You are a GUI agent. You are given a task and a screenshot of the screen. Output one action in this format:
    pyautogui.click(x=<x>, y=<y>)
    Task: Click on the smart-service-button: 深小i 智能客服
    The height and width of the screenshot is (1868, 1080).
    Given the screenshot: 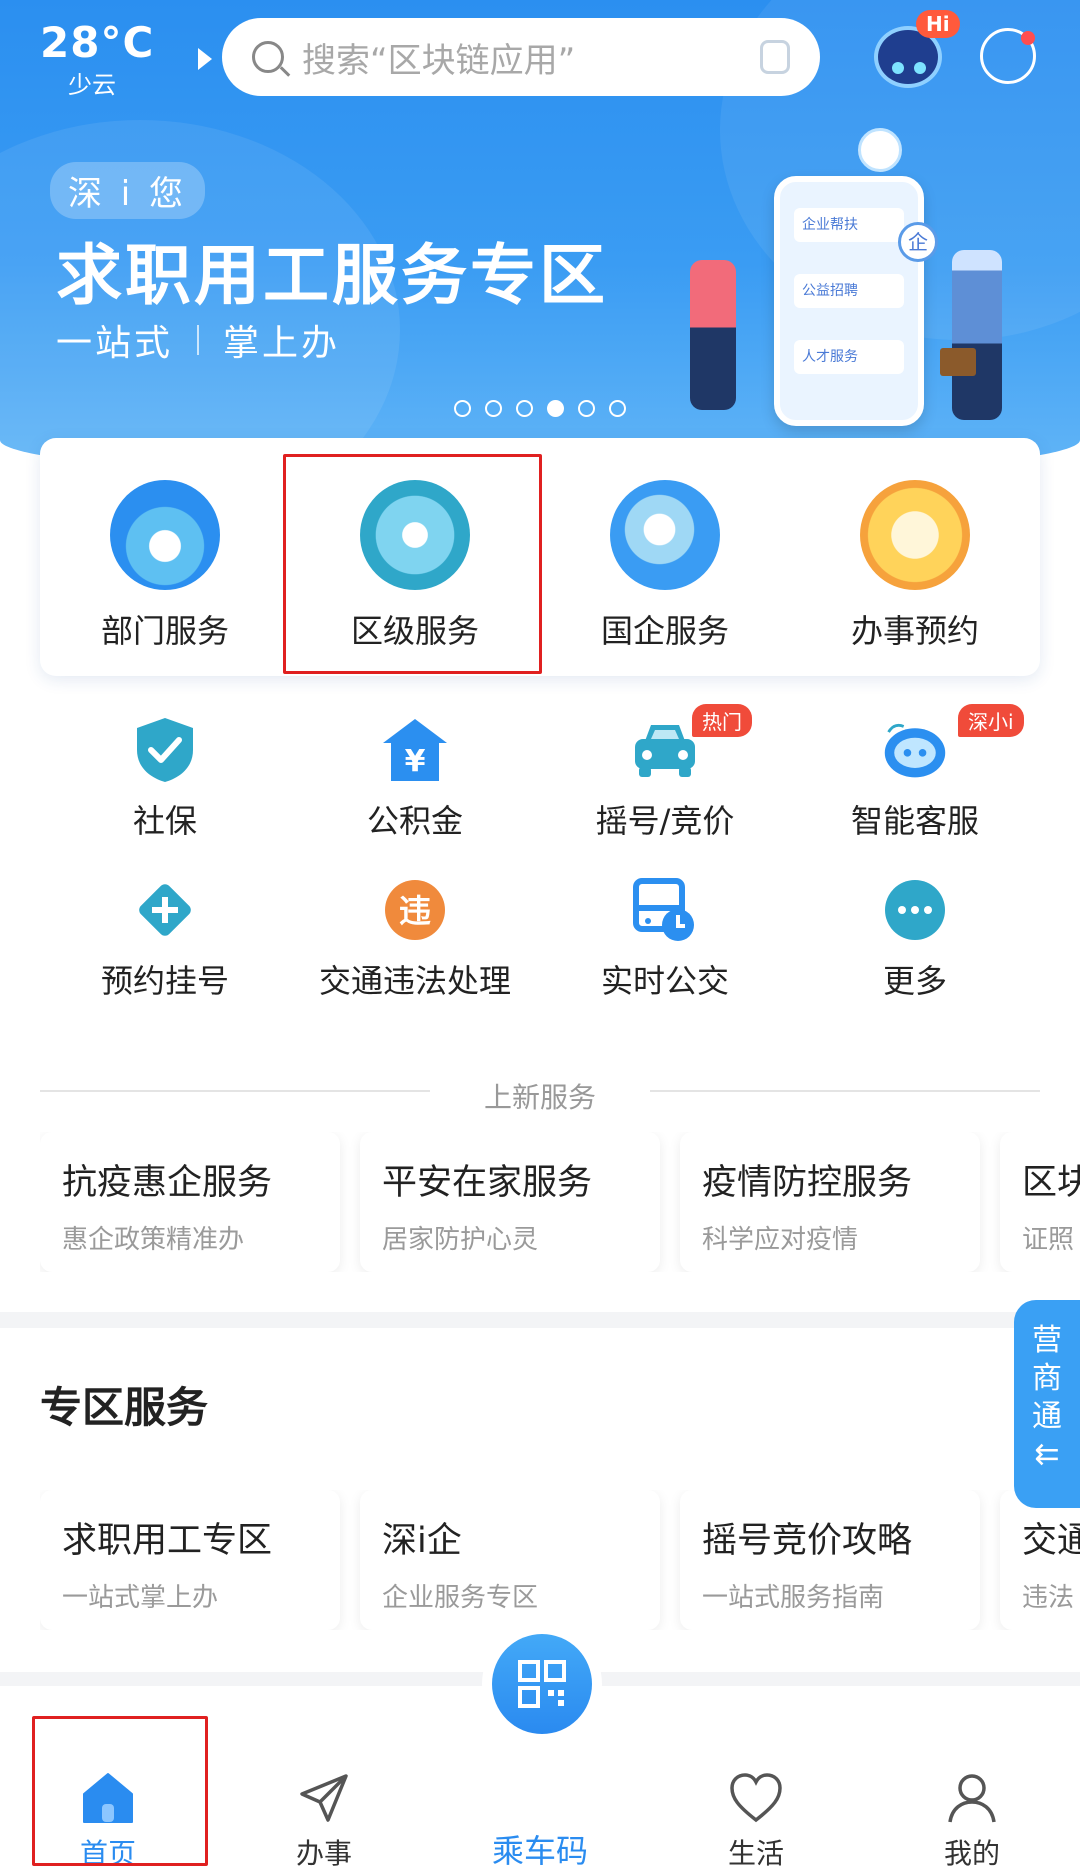 What is the action you would take?
    pyautogui.click(x=915, y=776)
    